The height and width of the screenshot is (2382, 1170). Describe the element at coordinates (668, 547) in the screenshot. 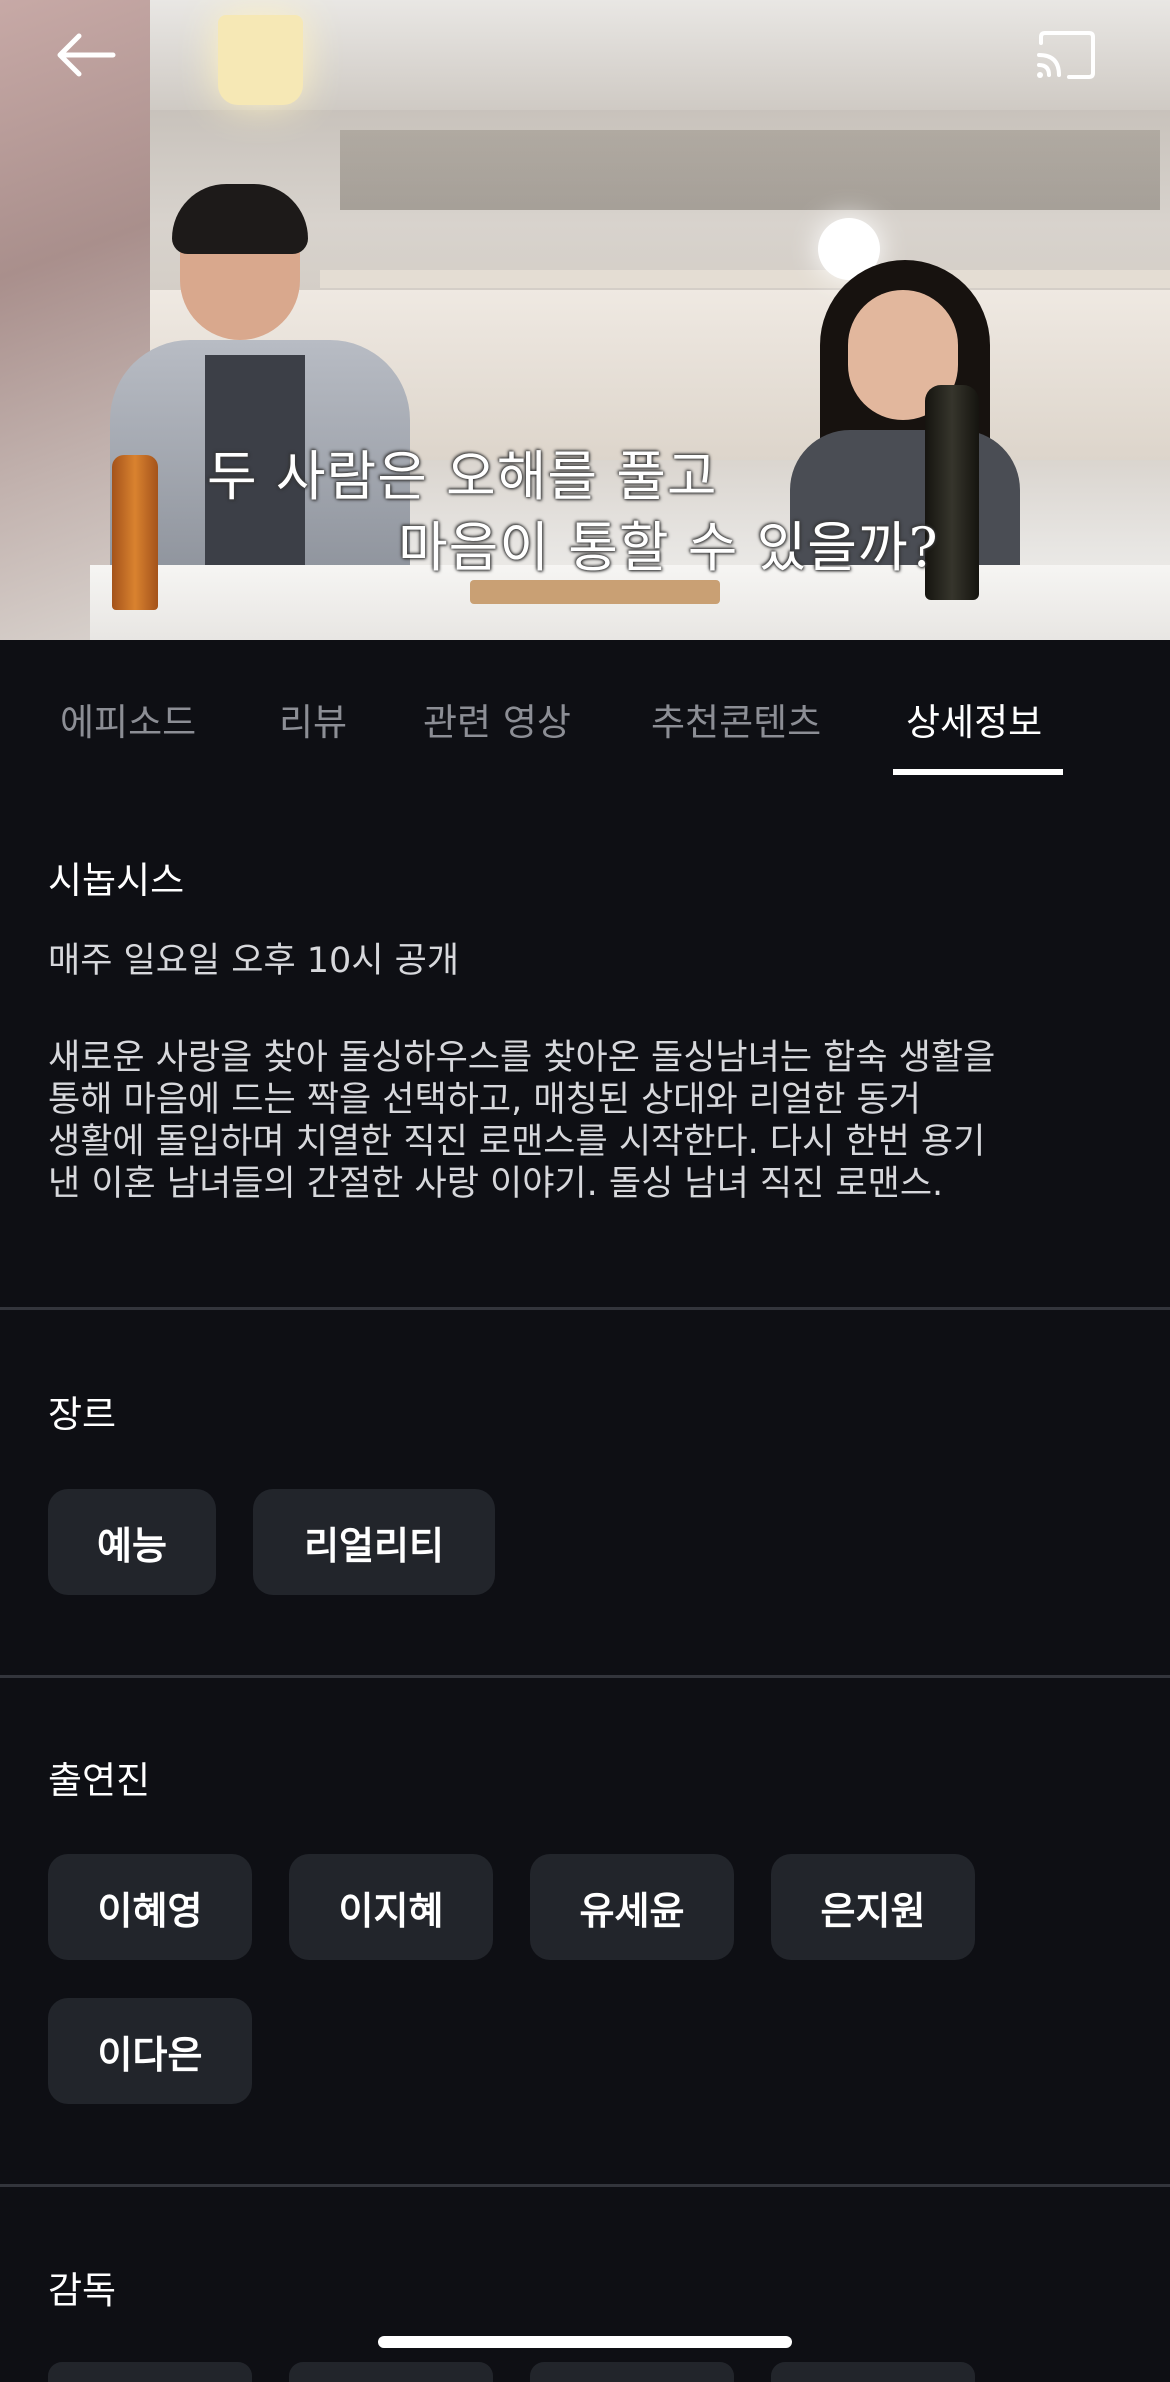

I see `video-subtitle-line2: 마음이 통할 수 있을까?` at that location.